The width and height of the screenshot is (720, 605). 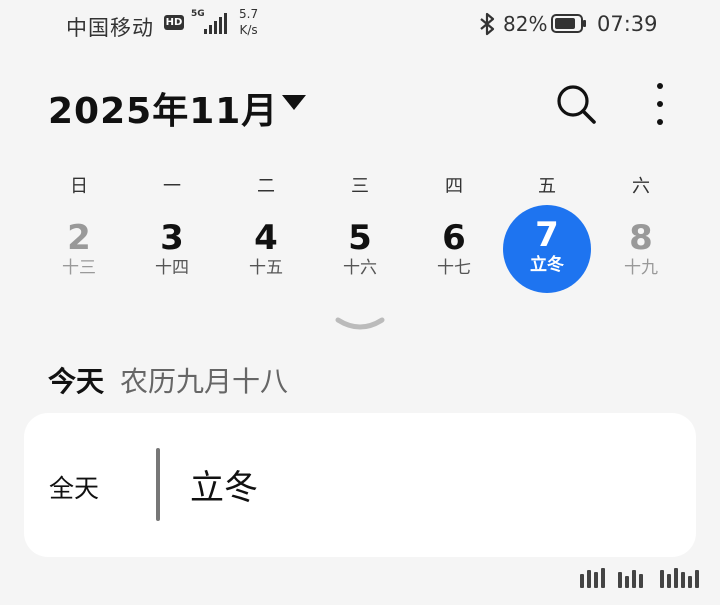 What do you see at coordinates (248, 22) in the screenshot?
I see `network-speed: 5.7 K/s` at bounding box center [248, 22].